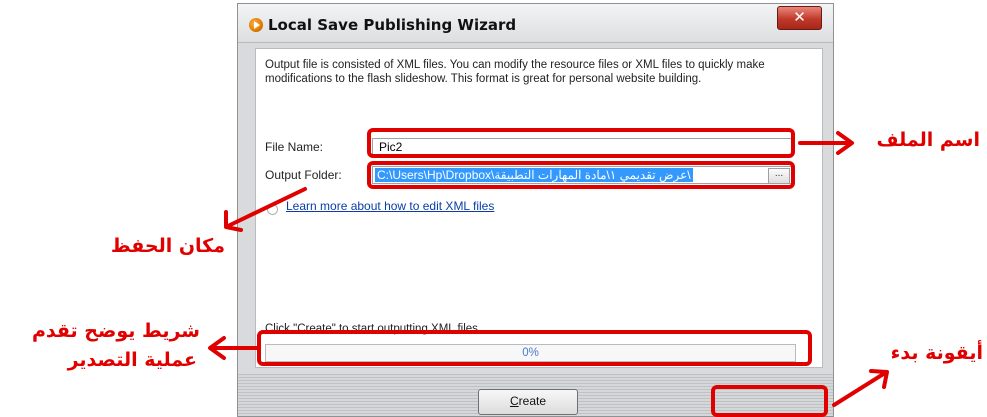  Describe the element at coordinates (132, 360) in the screenshot. I see `annotation-progress-line2: عملية التصدير` at that location.